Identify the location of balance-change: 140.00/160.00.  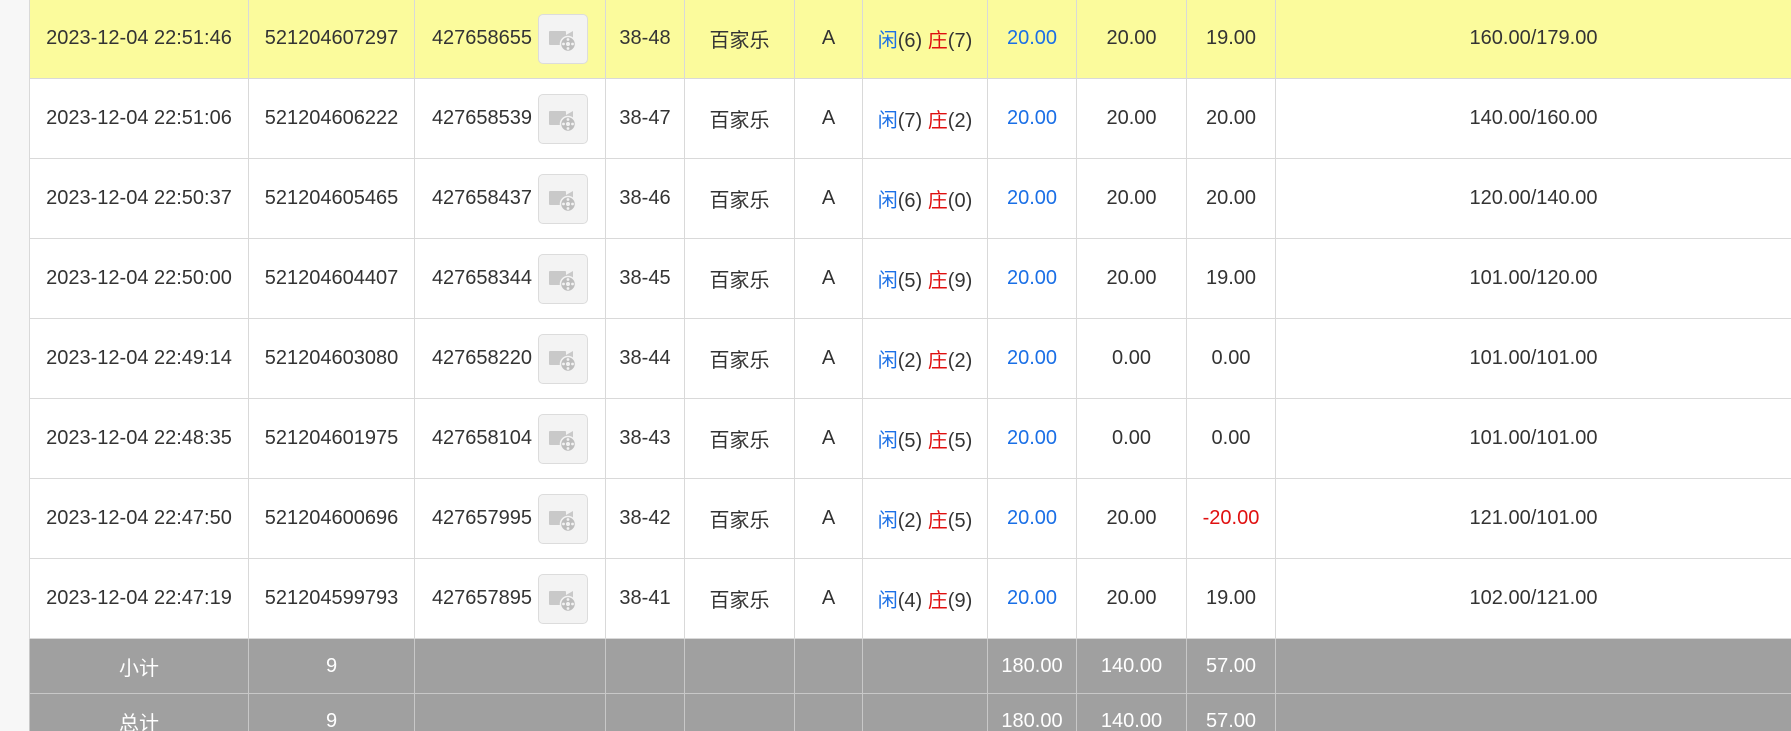
(1533, 118).